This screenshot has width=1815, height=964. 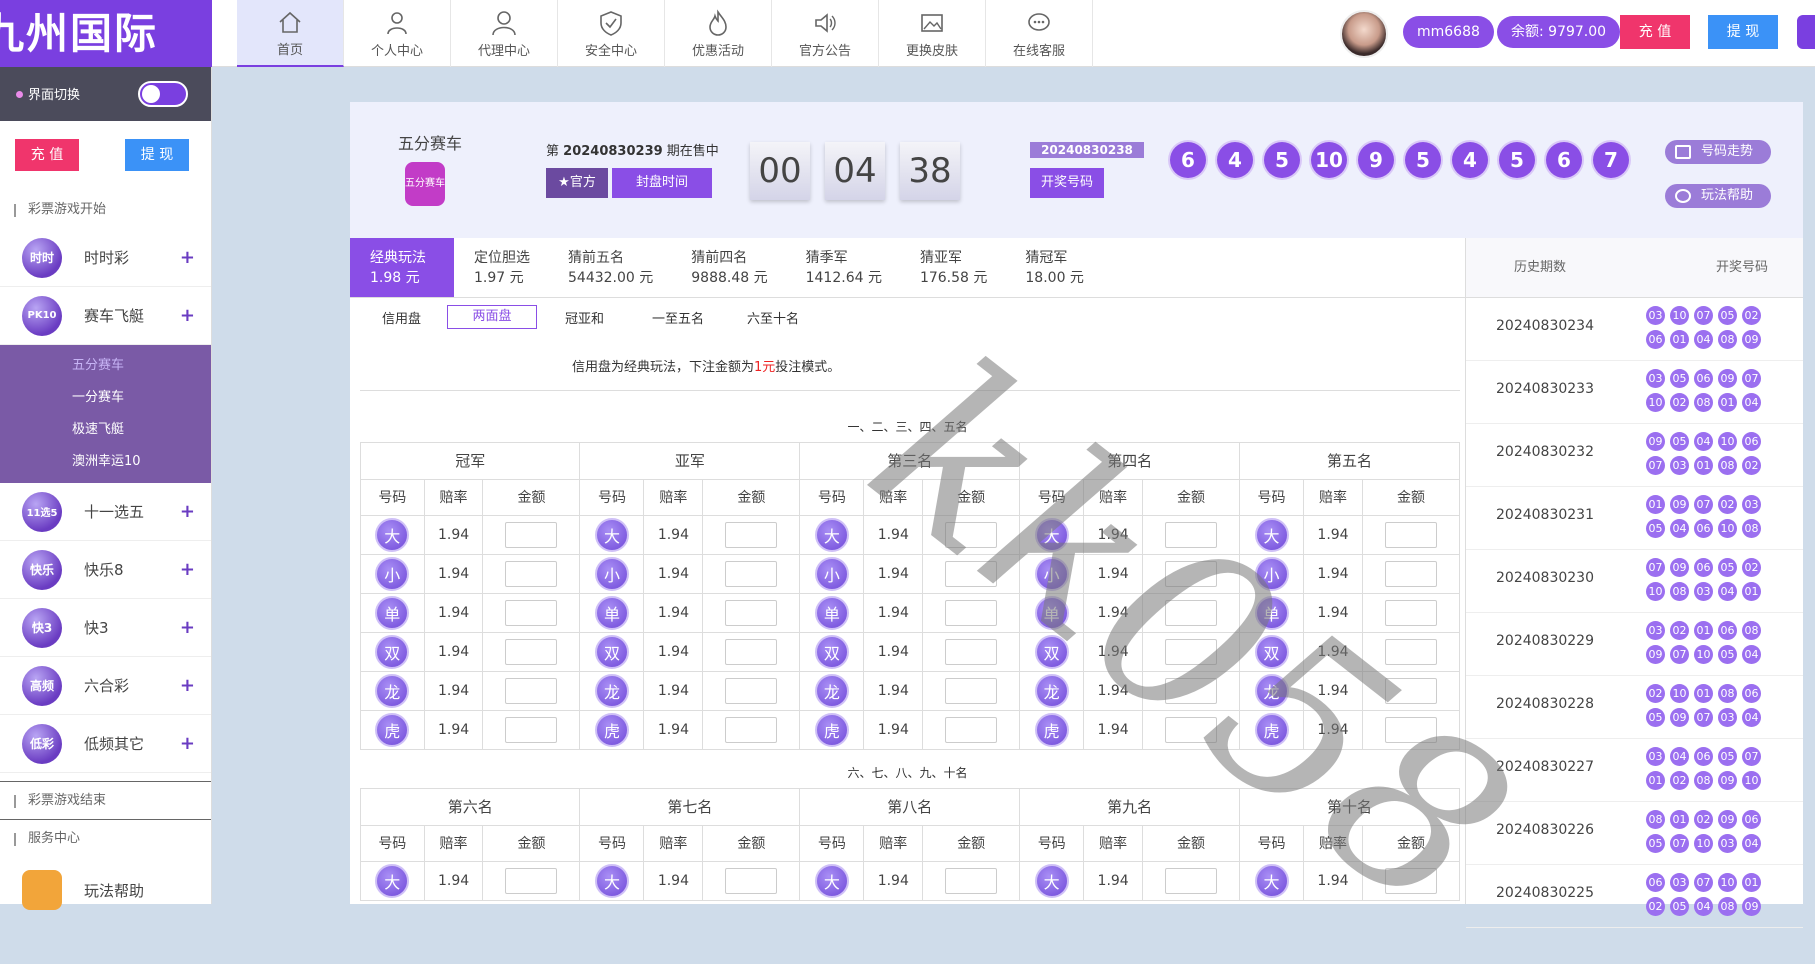 What do you see at coordinates (105, 686) in the screenshot?
I see `sidebar-item-mark-six: 高频 六合彩 +` at bounding box center [105, 686].